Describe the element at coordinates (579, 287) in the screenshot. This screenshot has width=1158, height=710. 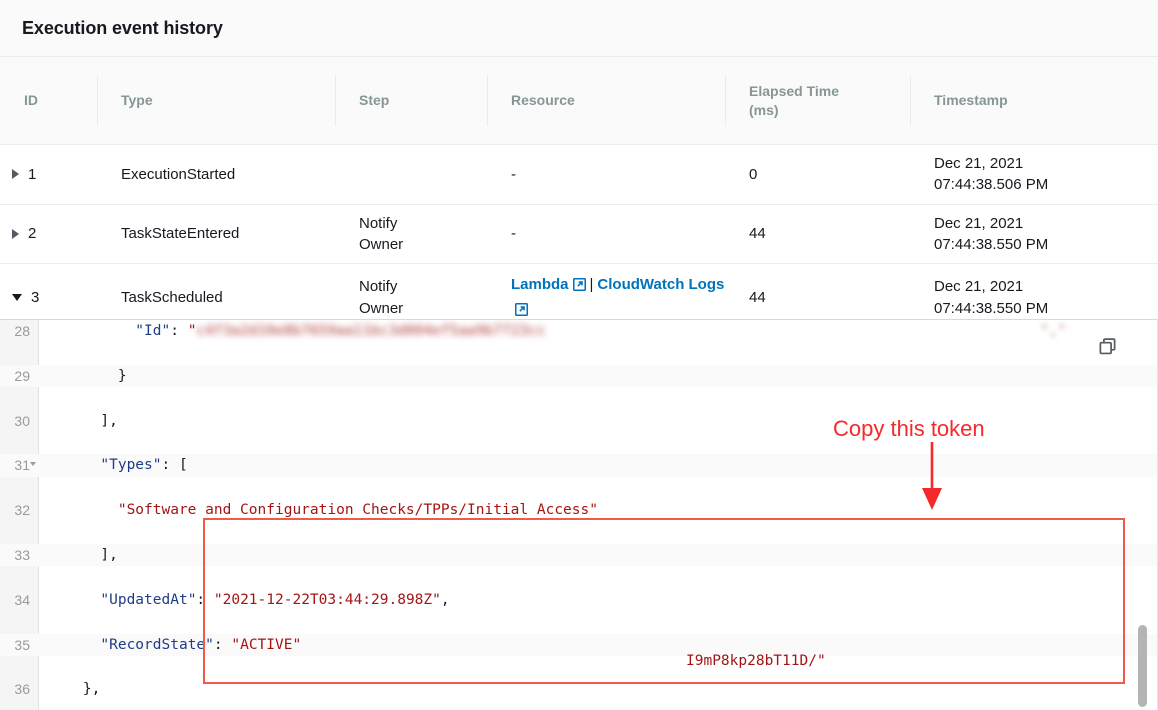
I see `external-link-icon` at that location.